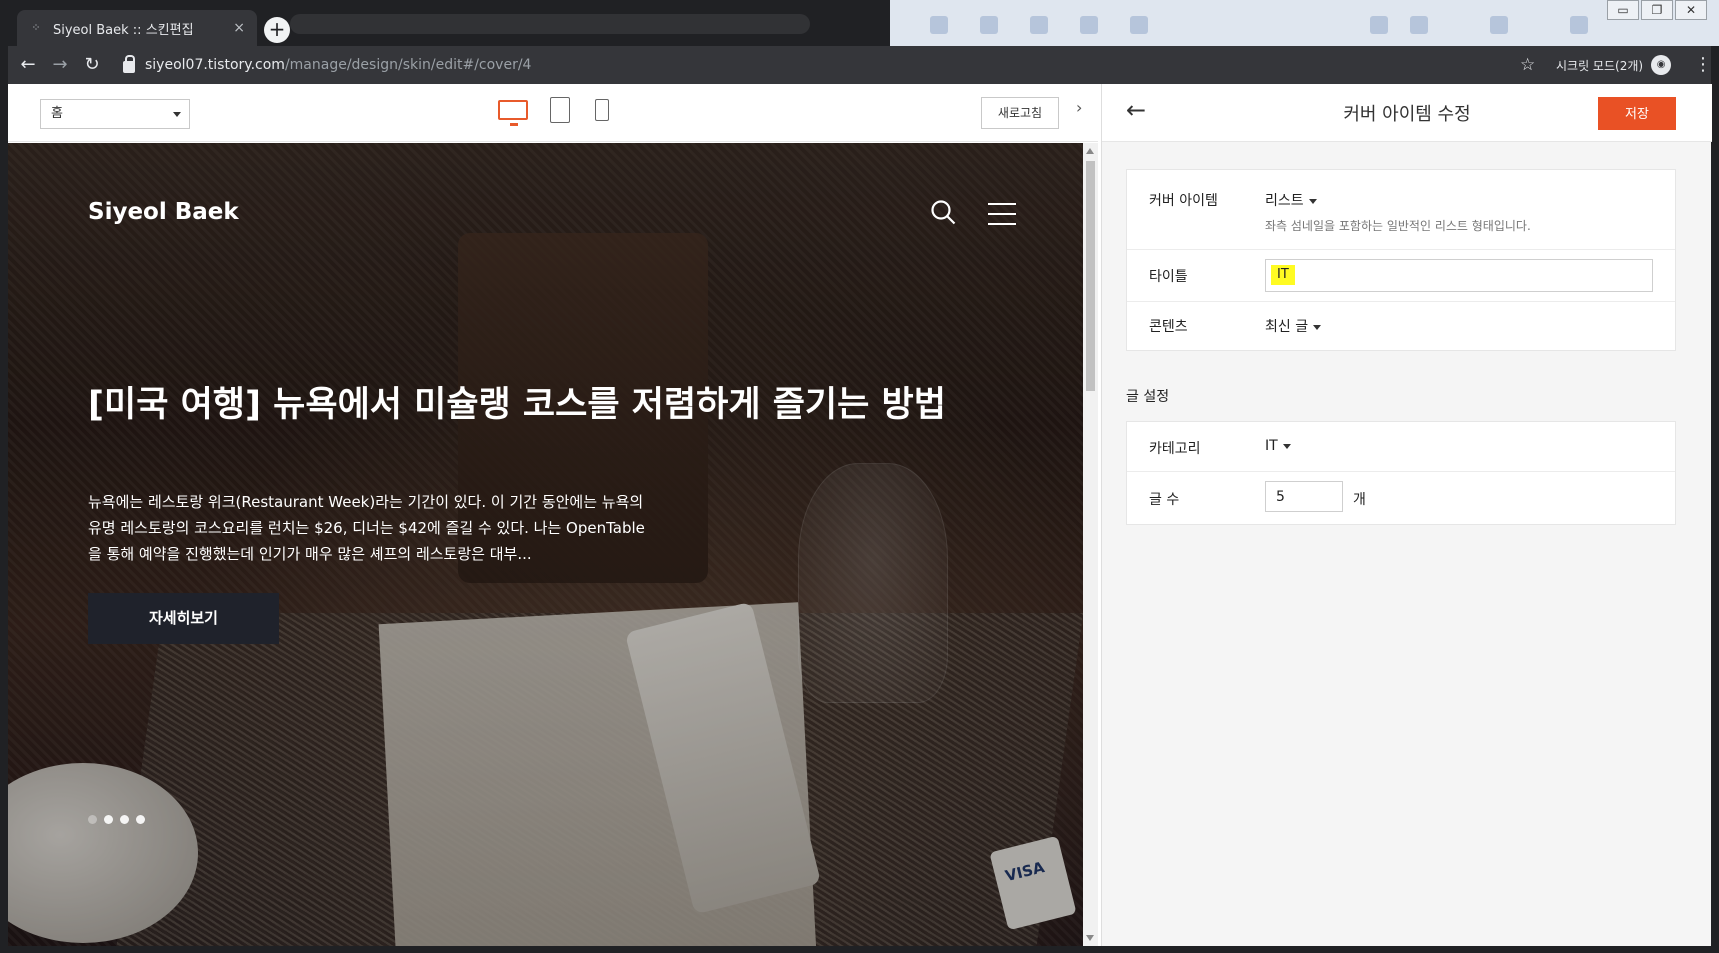  What do you see at coordinates (123, 30) in the screenshot?
I see `tab-title: Siyeol Baek :: 스킨편집` at bounding box center [123, 30].